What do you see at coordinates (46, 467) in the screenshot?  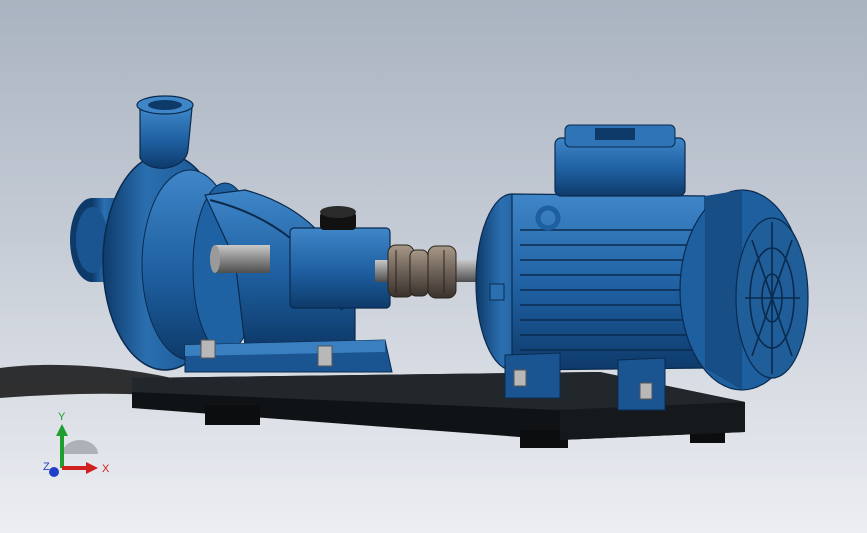 I see `z-axis-label: Z` at bounding box center [46, 467].